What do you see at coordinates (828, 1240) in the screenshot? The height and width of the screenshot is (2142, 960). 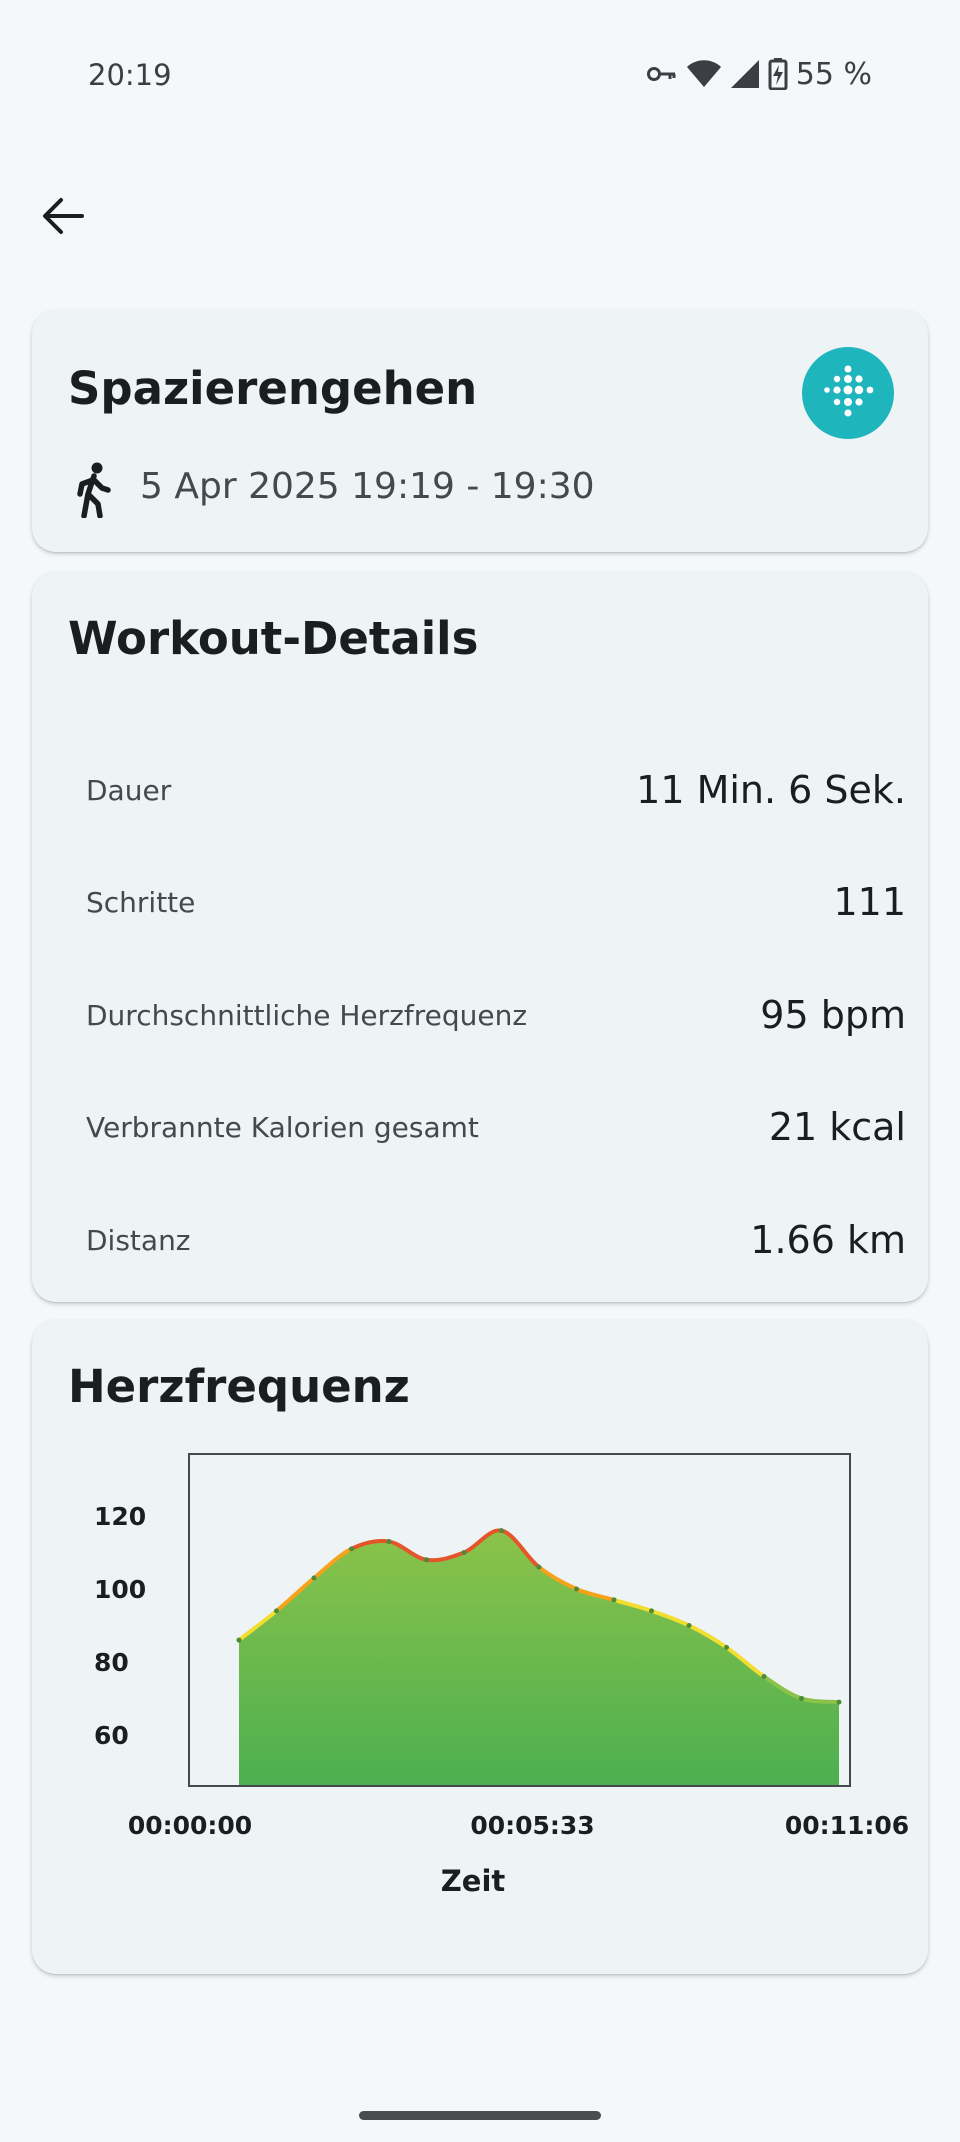 I see `detail-value: 1.66 km` at bounding box center [828, 1240].